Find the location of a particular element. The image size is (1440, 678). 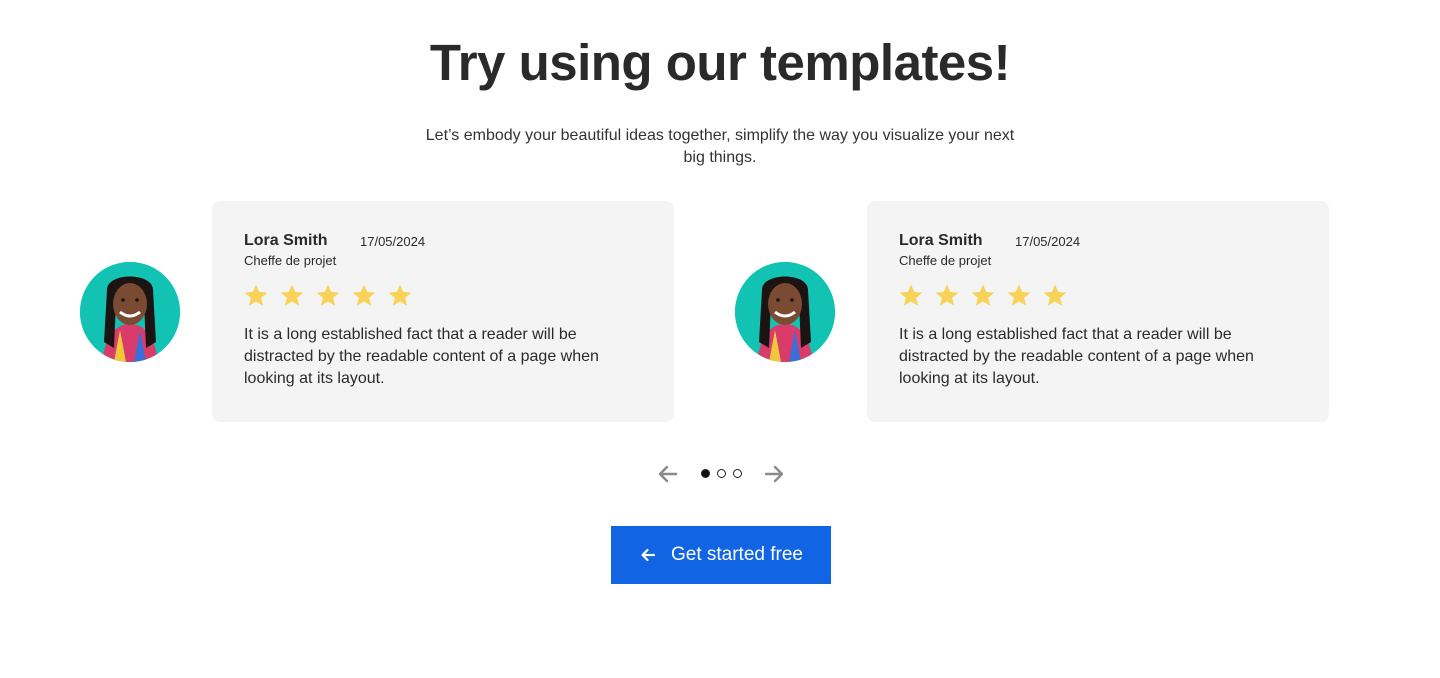

arrow-right-icon is located at coordinates (774, 474).